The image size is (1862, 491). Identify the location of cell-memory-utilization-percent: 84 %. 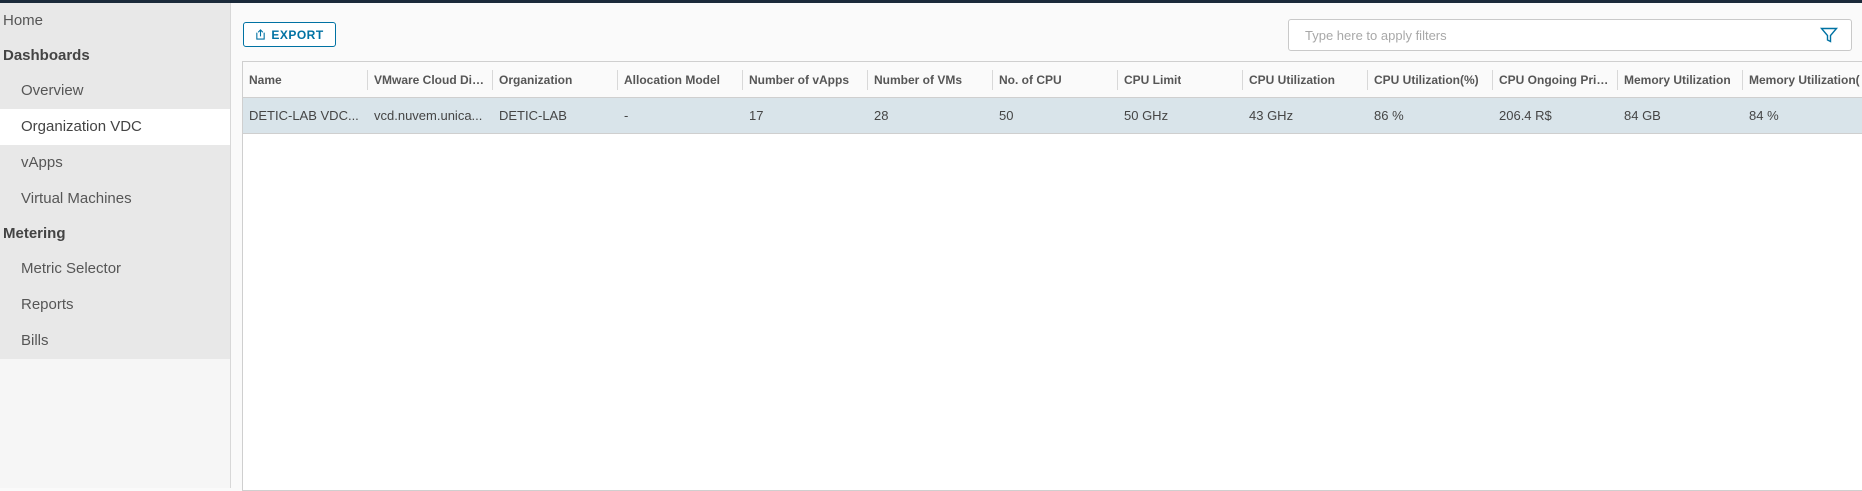
(1764, 115).